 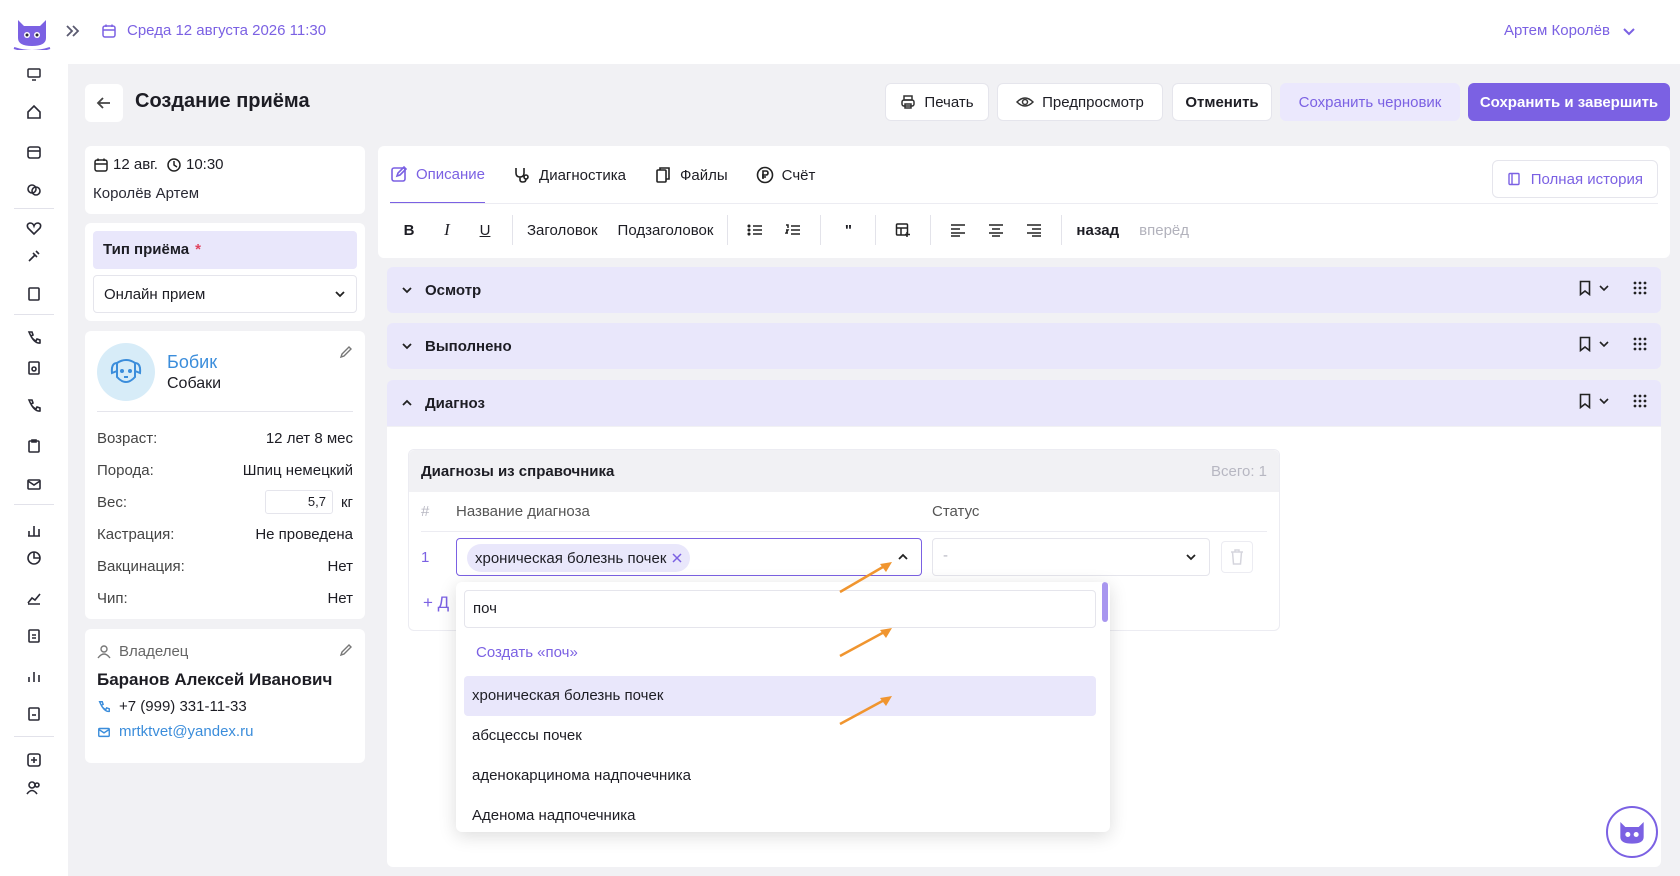 I want to click on save-and-finish-button: Сохранить и завершить, so click(x=1569, y=102).